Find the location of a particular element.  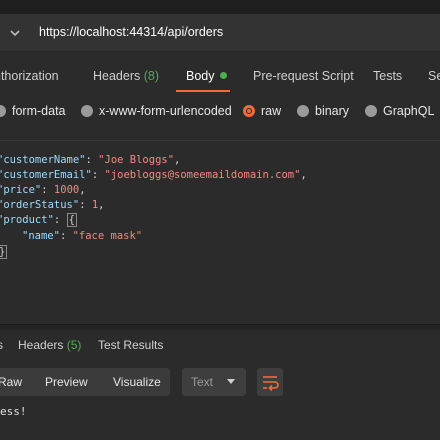

response-tab-test-results: Test Results is located at coordinates (130, 345).